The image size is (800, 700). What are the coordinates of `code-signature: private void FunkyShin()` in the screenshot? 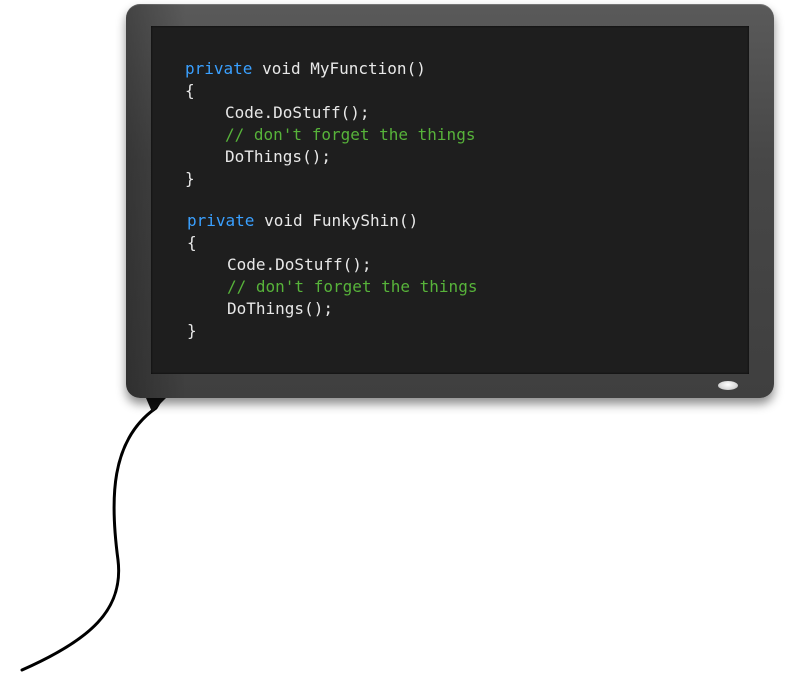 It's located at (332, 221).